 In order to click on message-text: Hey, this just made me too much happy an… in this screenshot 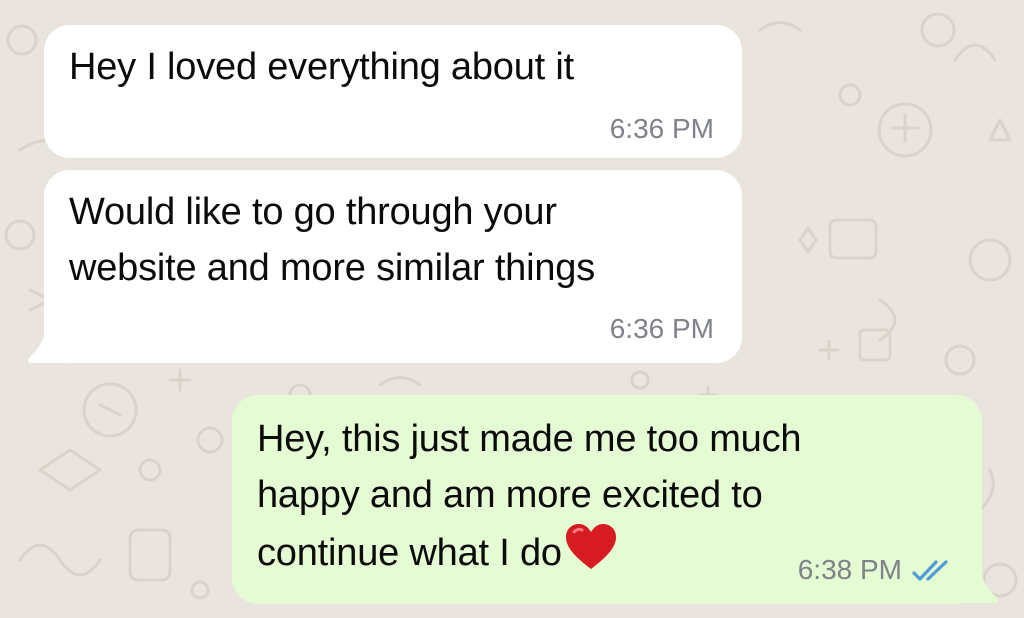, I will do `click(529, 496)`.